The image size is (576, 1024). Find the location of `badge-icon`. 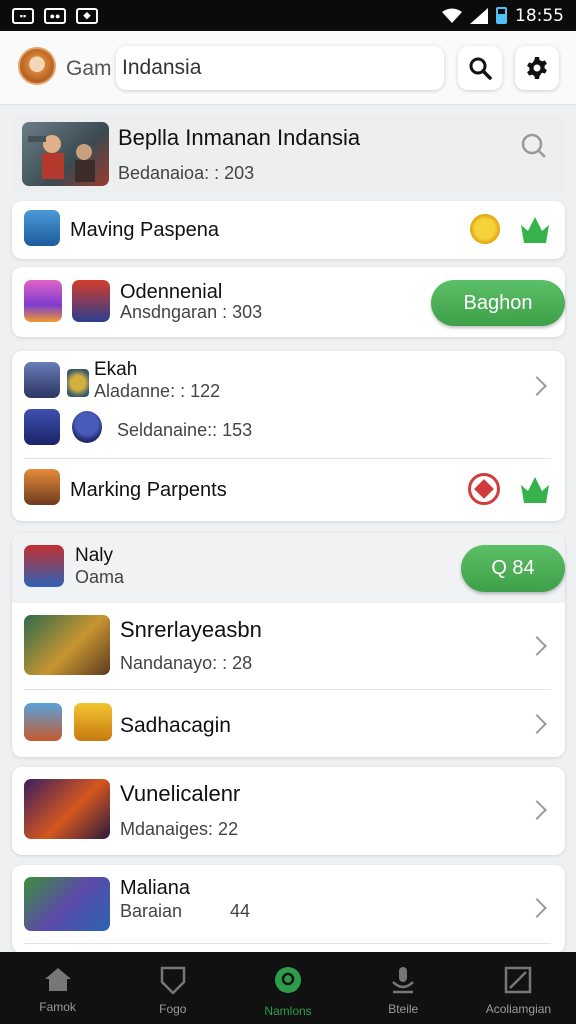

badge-icon is located at coordinates (78, 383).